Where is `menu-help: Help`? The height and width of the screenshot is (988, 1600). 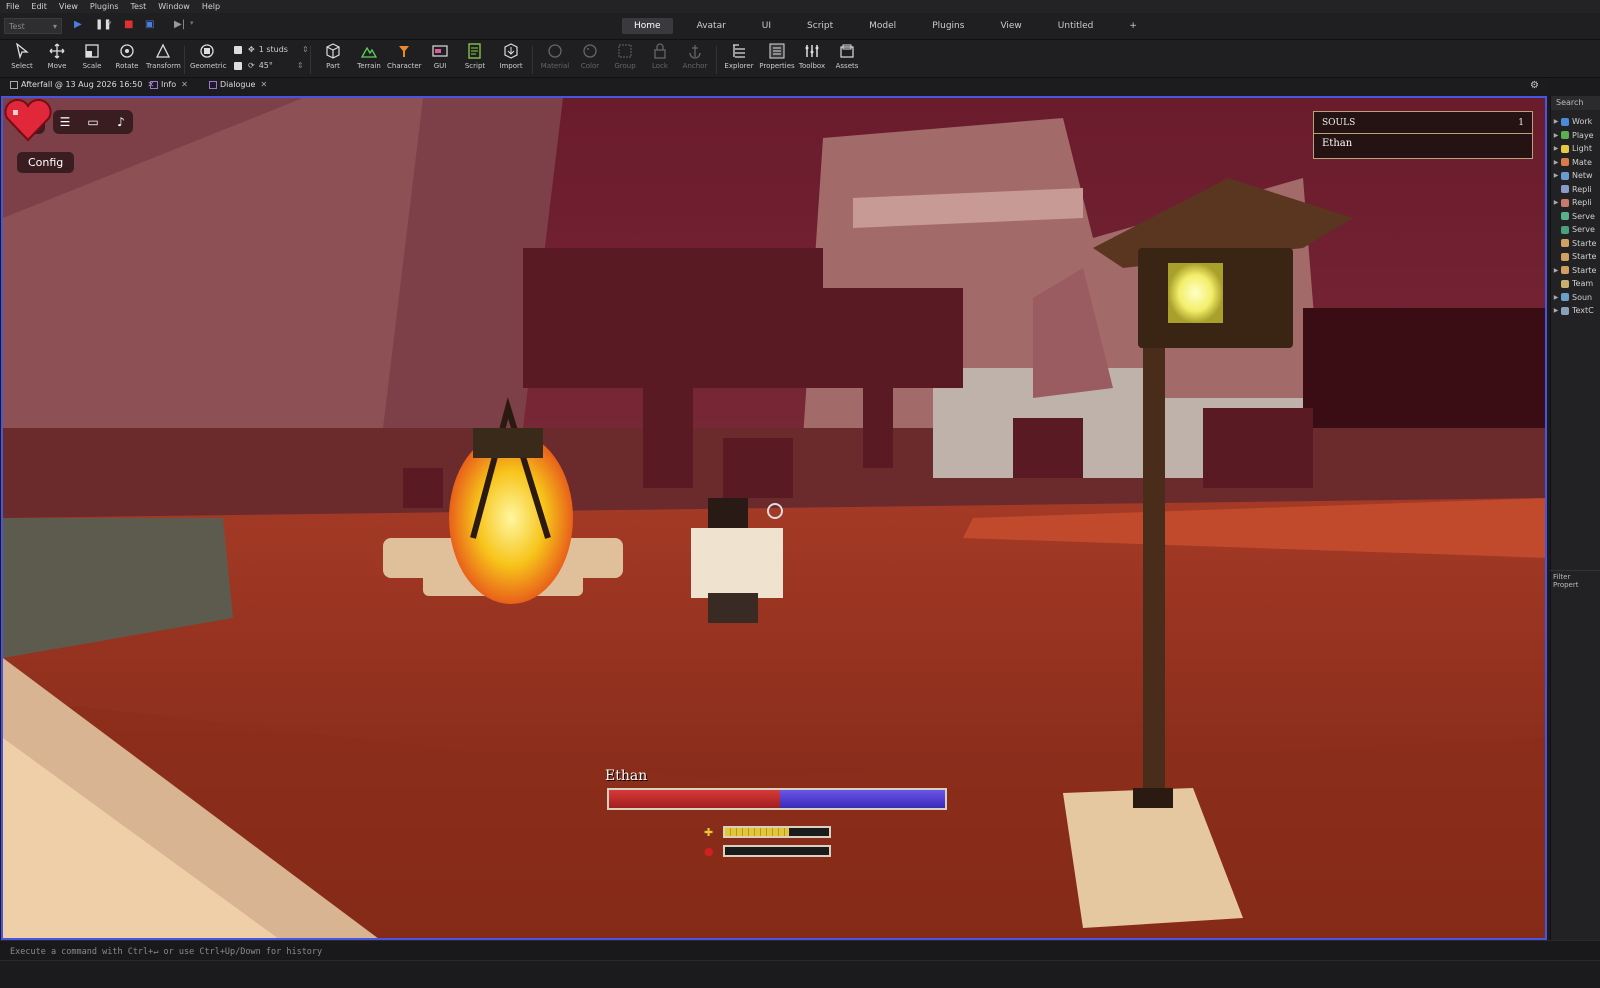
menu-help: Help is located at coordinates (211, 6).